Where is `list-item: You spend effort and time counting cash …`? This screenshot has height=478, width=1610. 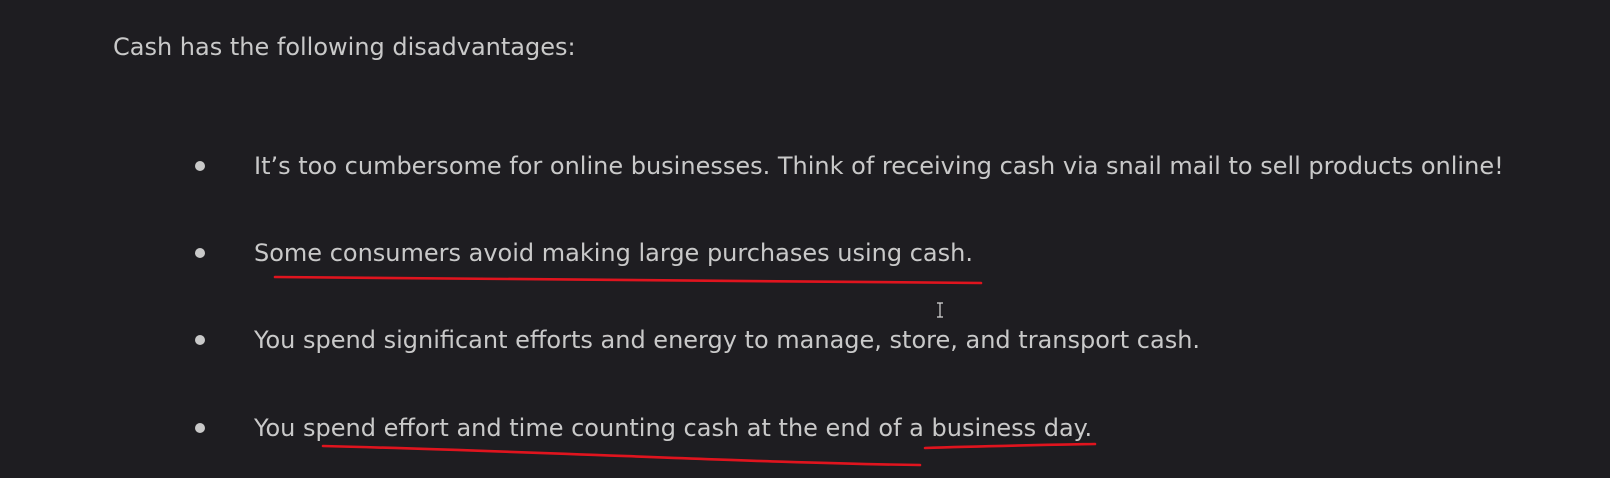
list-item: You spend effort and time counting cash … is located at coordinates (805, 428).